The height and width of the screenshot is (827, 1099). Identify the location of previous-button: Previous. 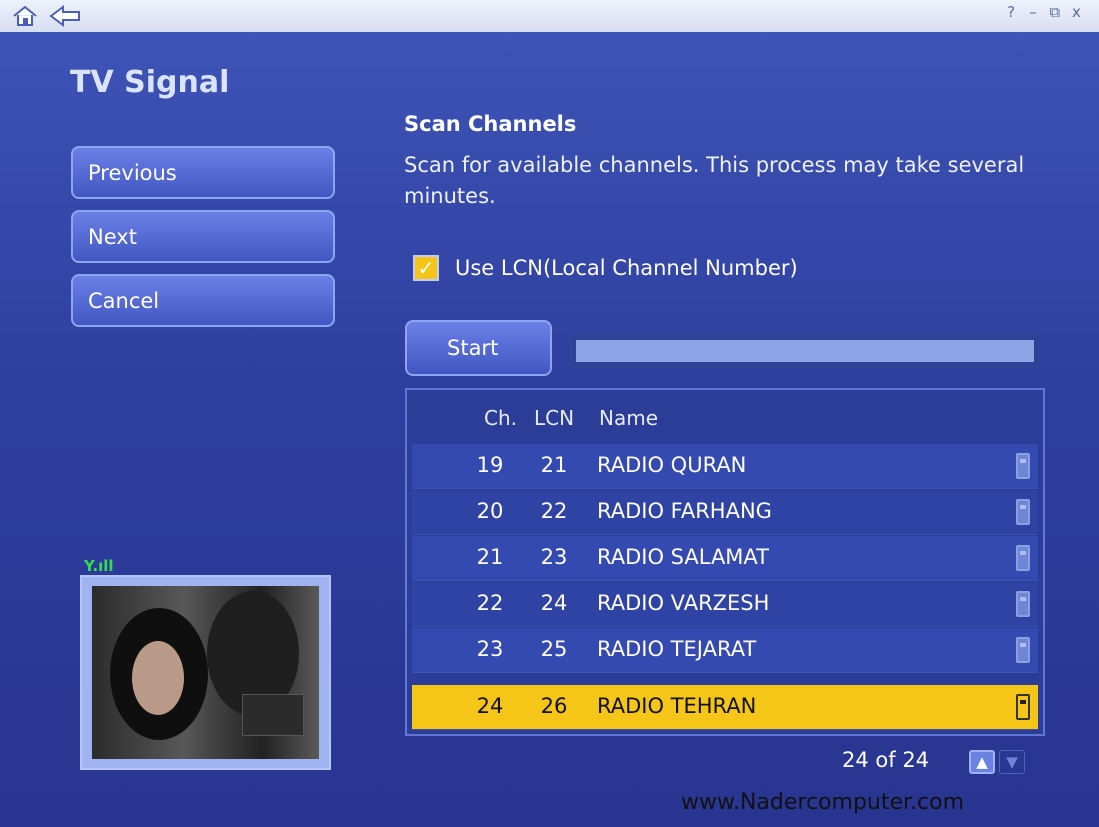
(203, 172).